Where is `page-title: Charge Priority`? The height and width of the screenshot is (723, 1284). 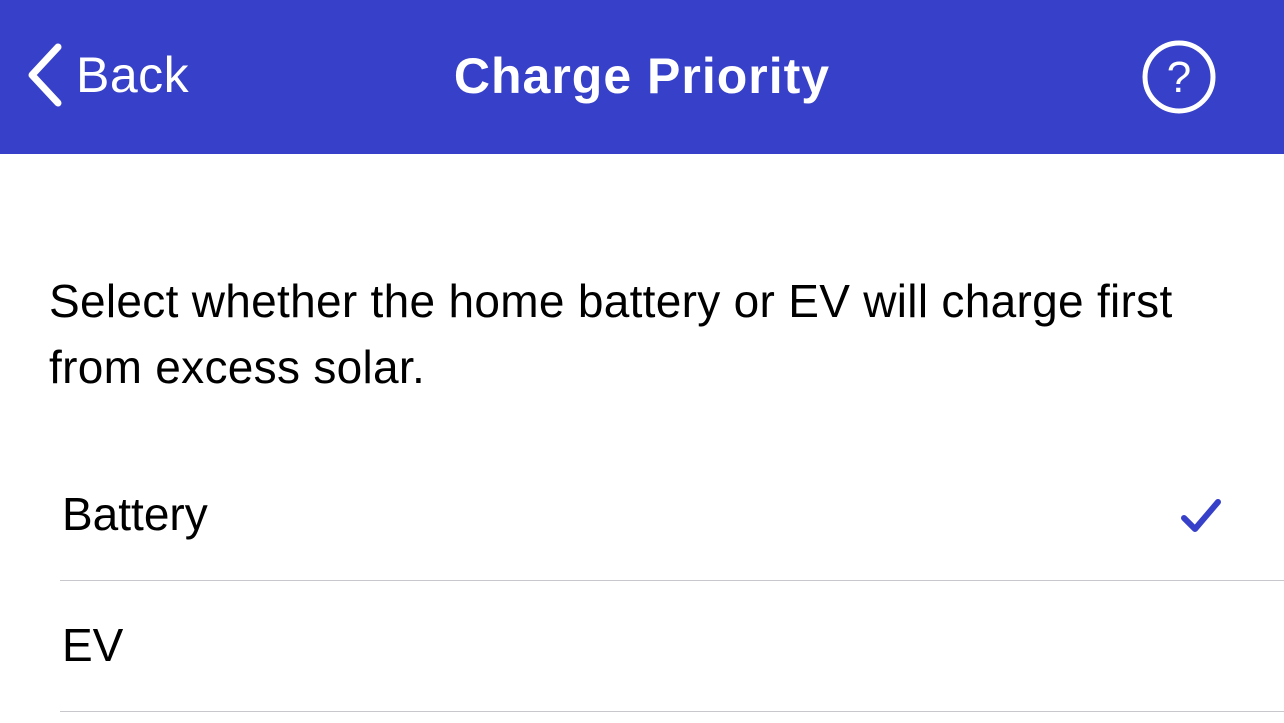 page-title: Charge Priority is located at coordinates (642, 76).